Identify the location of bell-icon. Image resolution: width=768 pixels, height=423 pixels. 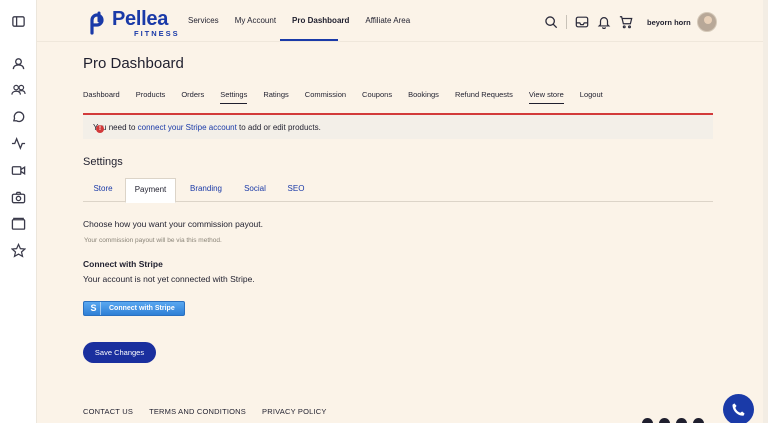
(604, 22).